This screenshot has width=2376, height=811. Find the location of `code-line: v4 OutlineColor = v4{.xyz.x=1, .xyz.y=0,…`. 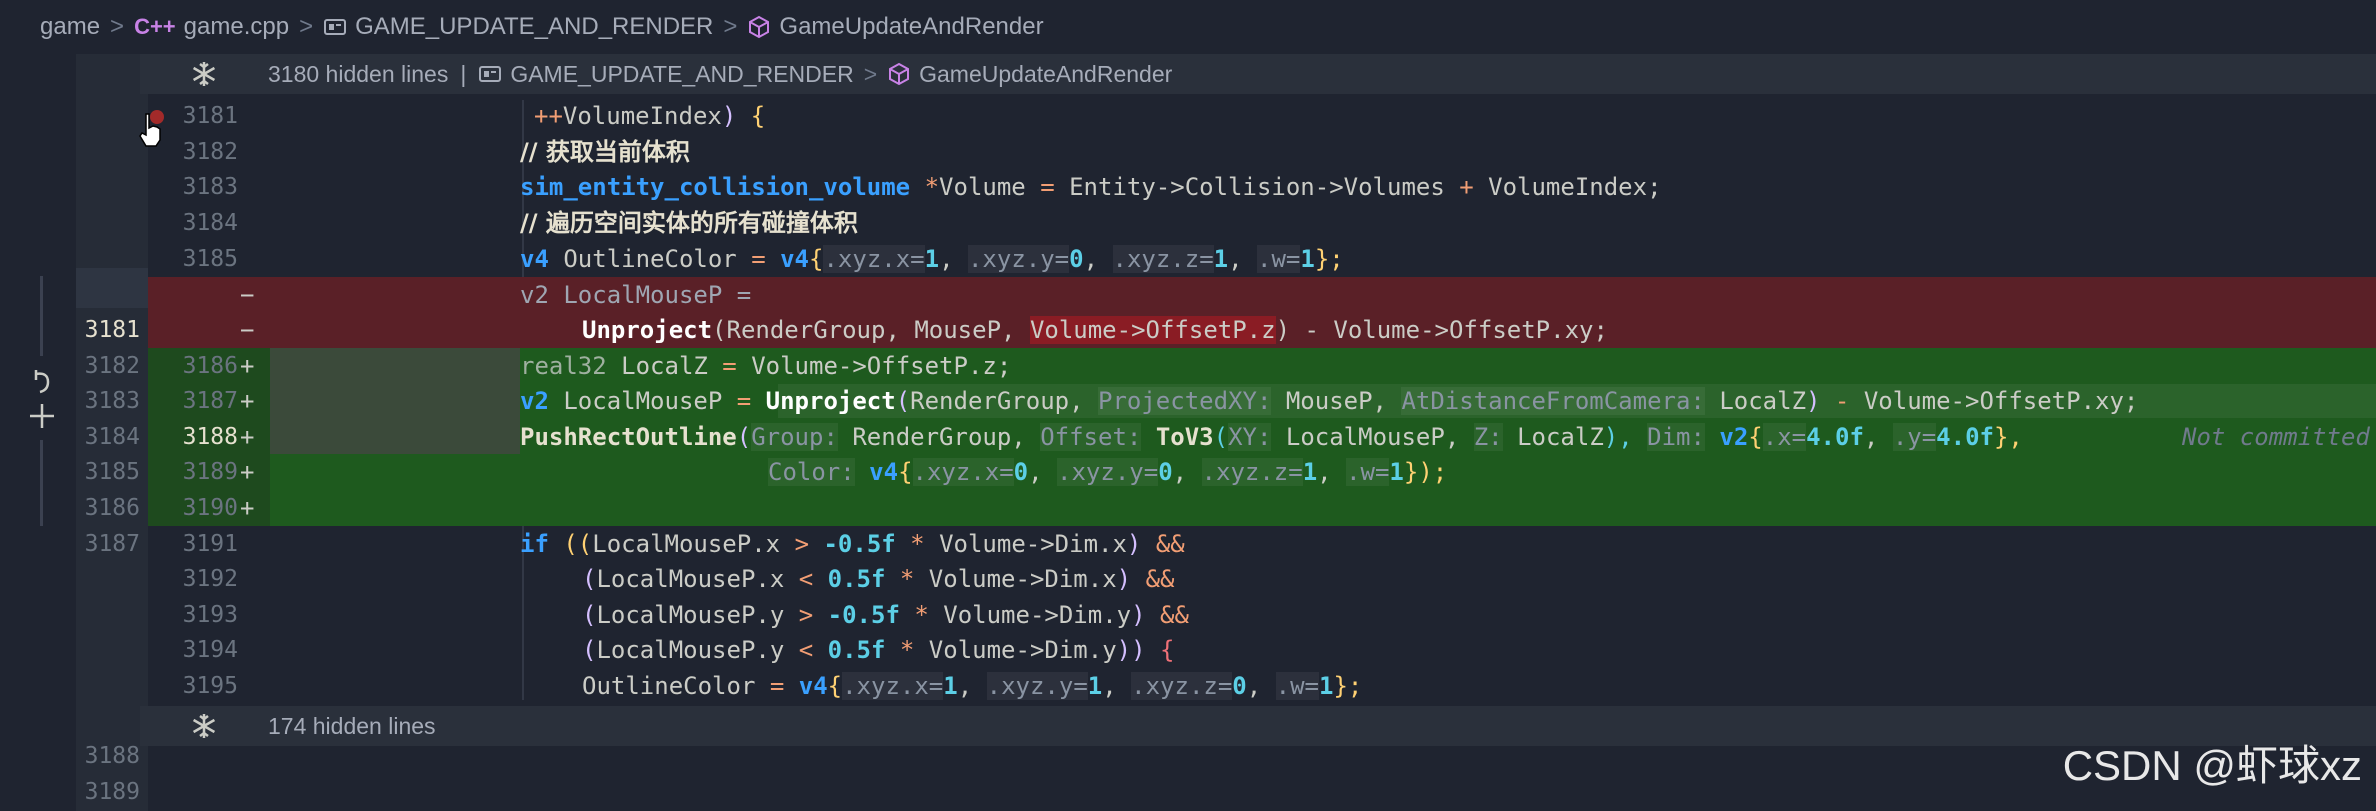

code-line: v4 OutlineColor = v4{.xyz.x=1, .xyz.y=0,… is located at coordinates (932, 259).